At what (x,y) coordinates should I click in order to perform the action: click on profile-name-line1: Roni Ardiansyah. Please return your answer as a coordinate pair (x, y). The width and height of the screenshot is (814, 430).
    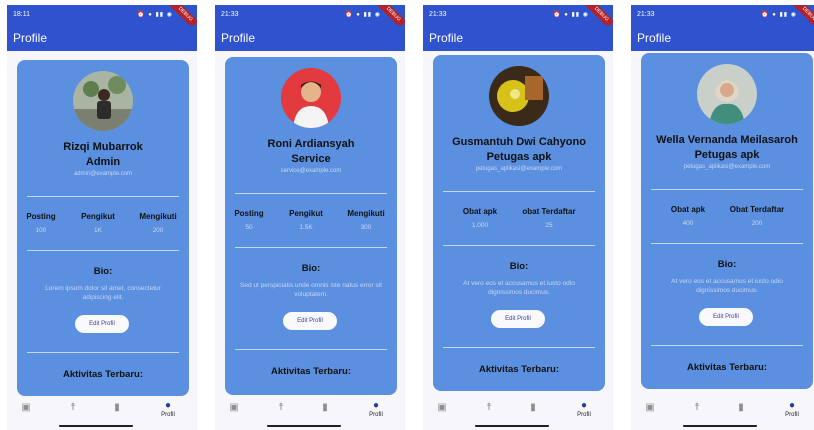
    Looking at the image, I should click on (311, 144).